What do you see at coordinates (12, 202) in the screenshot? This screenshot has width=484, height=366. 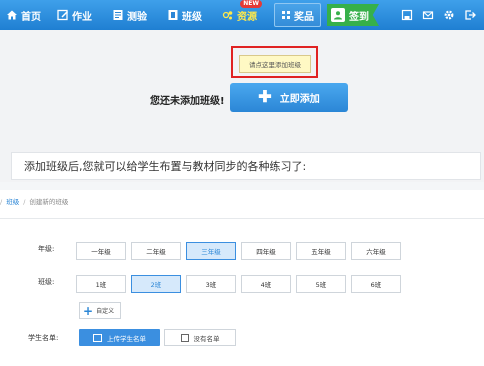 I see `breadcrumb-class-link: 班级` at bounding box center [12, 202].